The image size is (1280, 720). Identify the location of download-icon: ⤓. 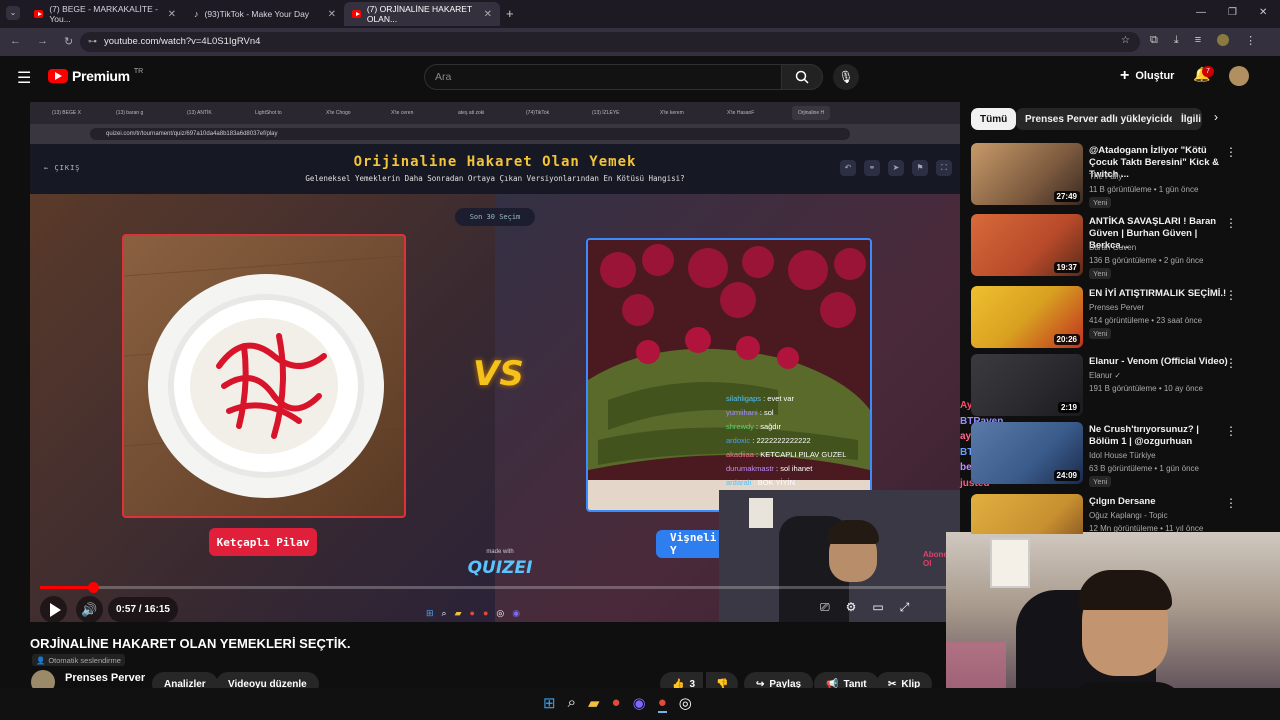
(1176, 40).